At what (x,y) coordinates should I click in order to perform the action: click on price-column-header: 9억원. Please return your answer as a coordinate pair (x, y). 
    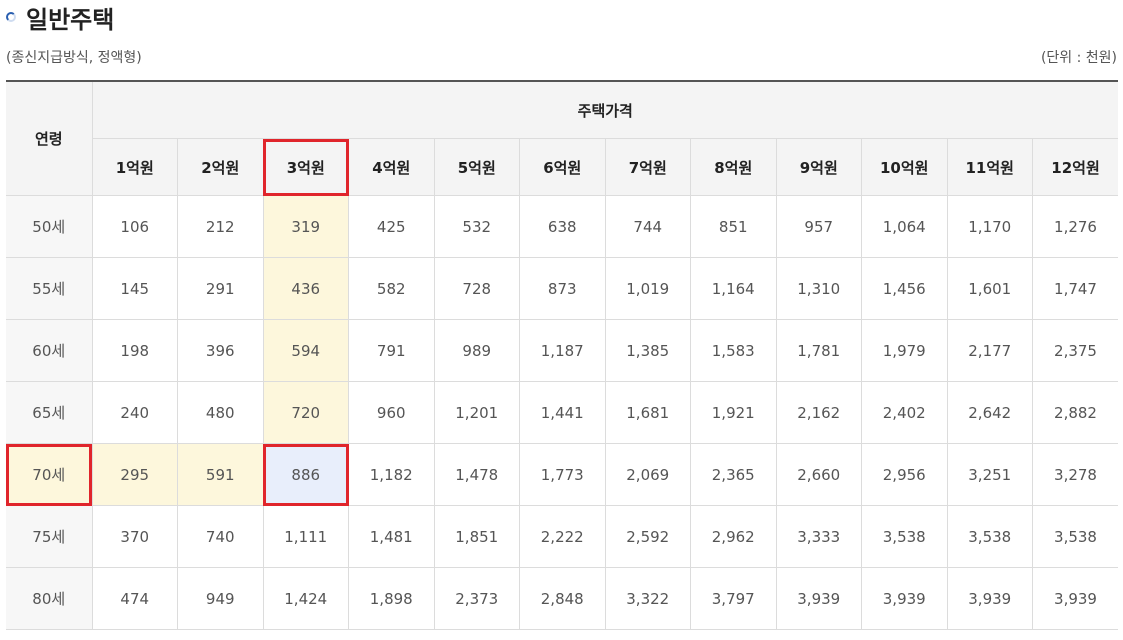
    Looking at the image, I should click on (818, 167).